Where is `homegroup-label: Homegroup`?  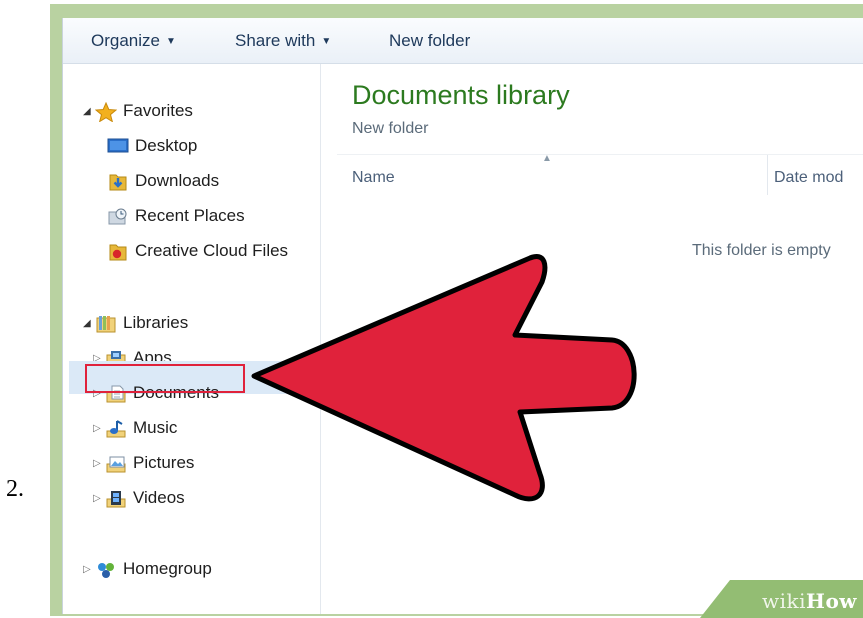
homegroup-label: Homegroup is located at coordinates (167, 568).